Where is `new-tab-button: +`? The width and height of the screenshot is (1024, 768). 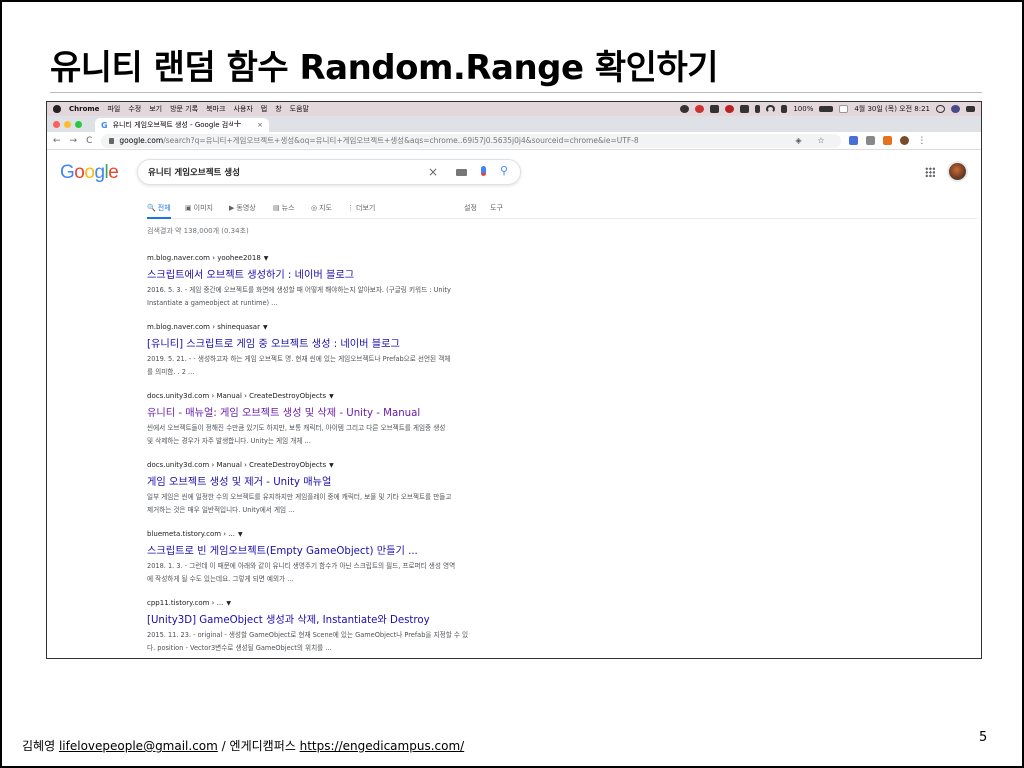 new-tab-button: + is located at coordinates (237, 123).